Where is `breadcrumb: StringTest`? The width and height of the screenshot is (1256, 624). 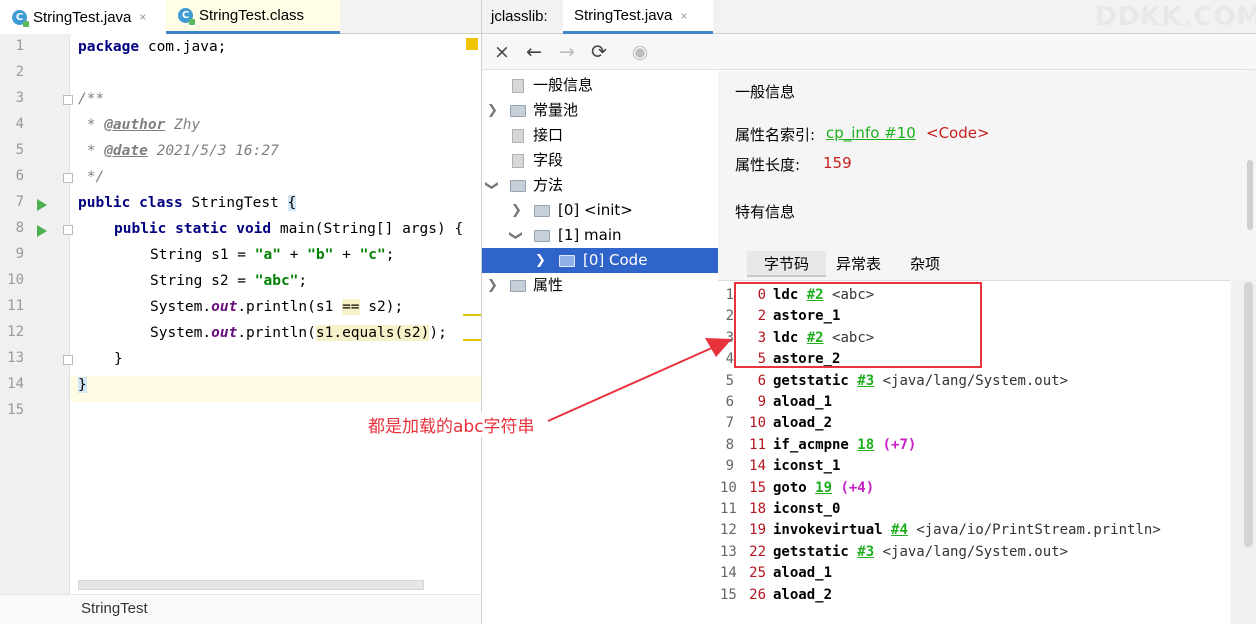 breadcrumb: StringTest is located at coordinates (240, 609).